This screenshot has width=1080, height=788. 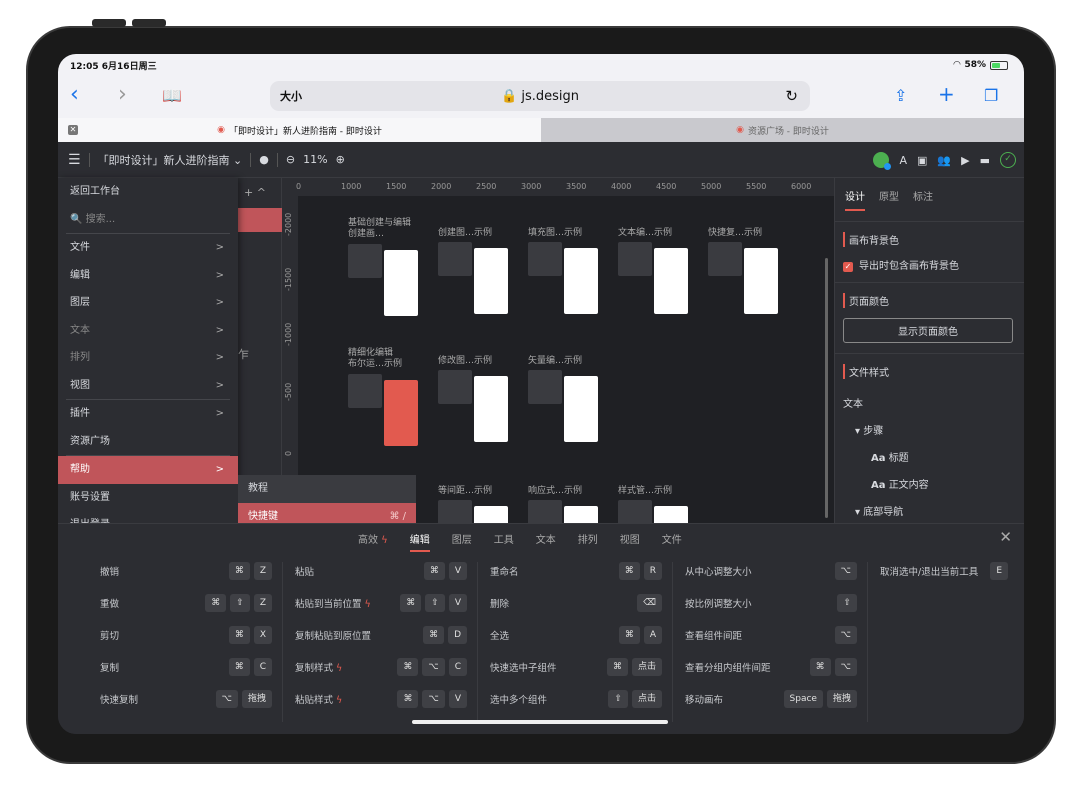 I want to click on tab-annotation: 标注, so click(x=923, y=199).